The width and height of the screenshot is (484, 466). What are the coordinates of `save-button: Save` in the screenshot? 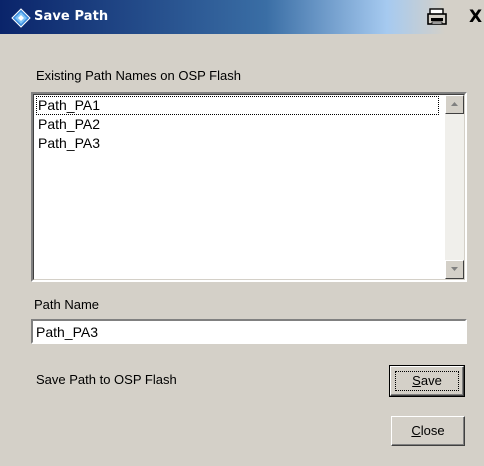 It's located at (427, 381).